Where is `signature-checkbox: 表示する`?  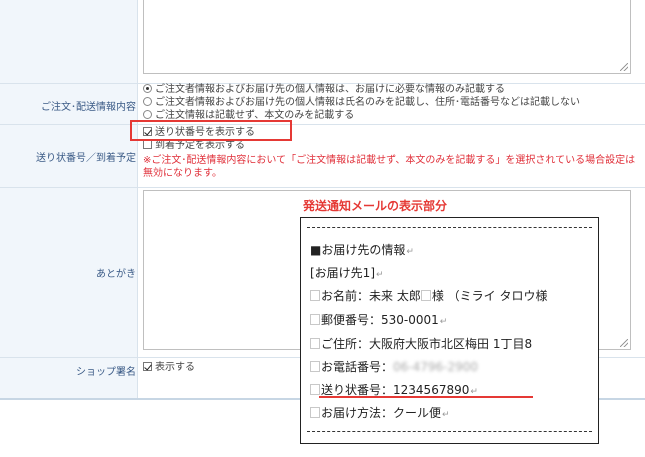
signature-checkbox: 表示する is located at coordinates (169, 368).